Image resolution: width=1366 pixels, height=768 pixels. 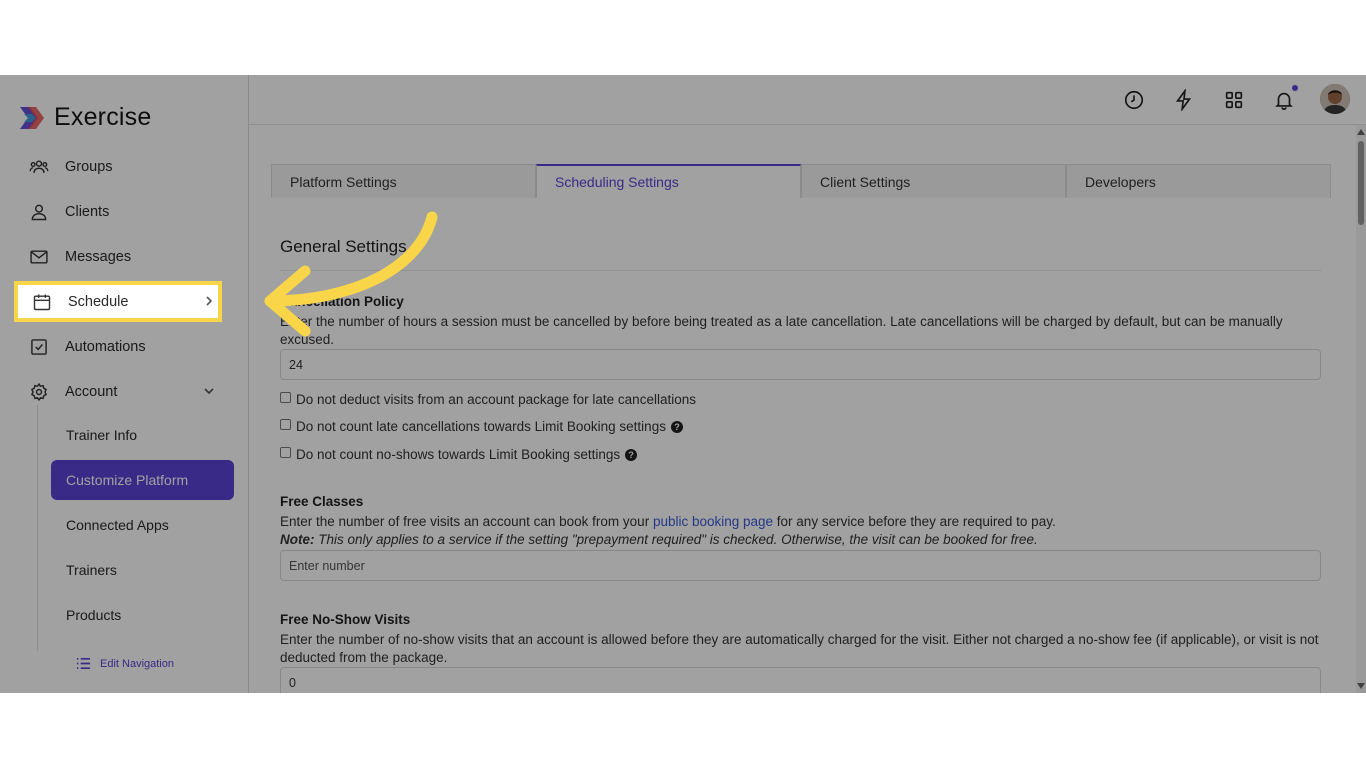 I want to click on list-icon, so click(x=83, y=663).